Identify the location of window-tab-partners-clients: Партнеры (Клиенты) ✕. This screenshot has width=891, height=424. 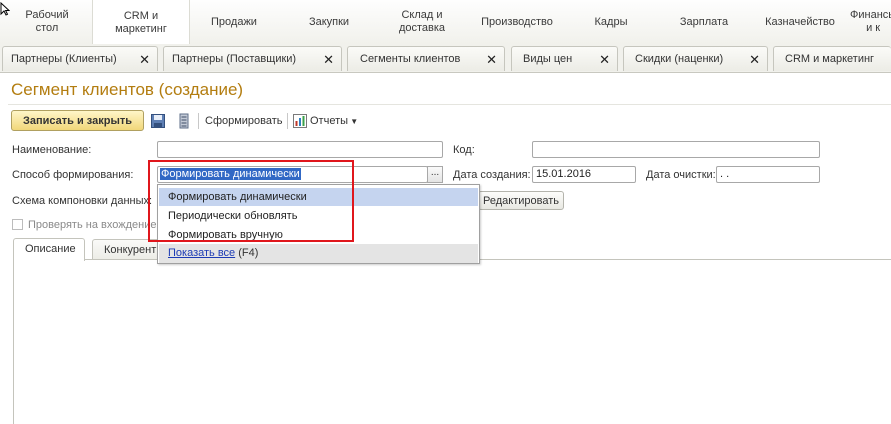
(80, 58).